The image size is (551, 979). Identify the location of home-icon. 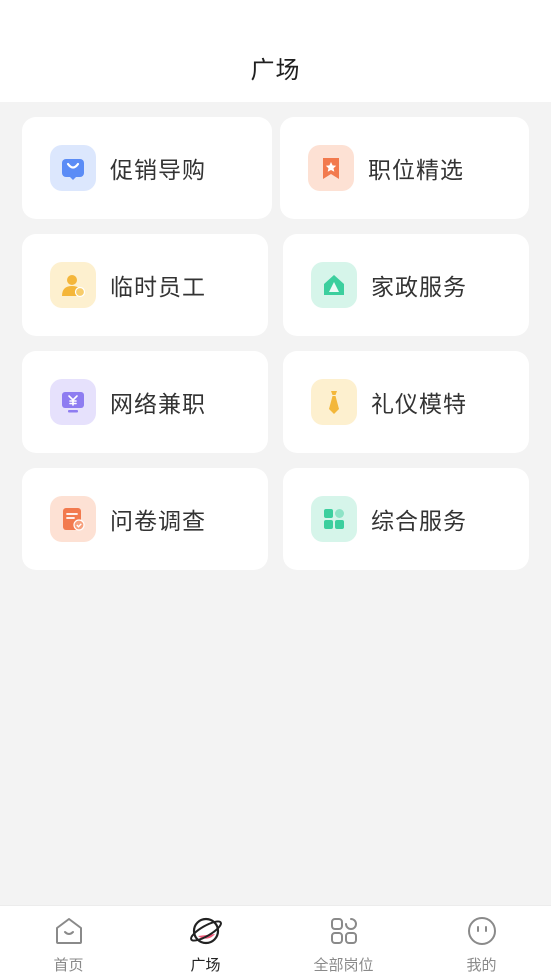
(69, 931).